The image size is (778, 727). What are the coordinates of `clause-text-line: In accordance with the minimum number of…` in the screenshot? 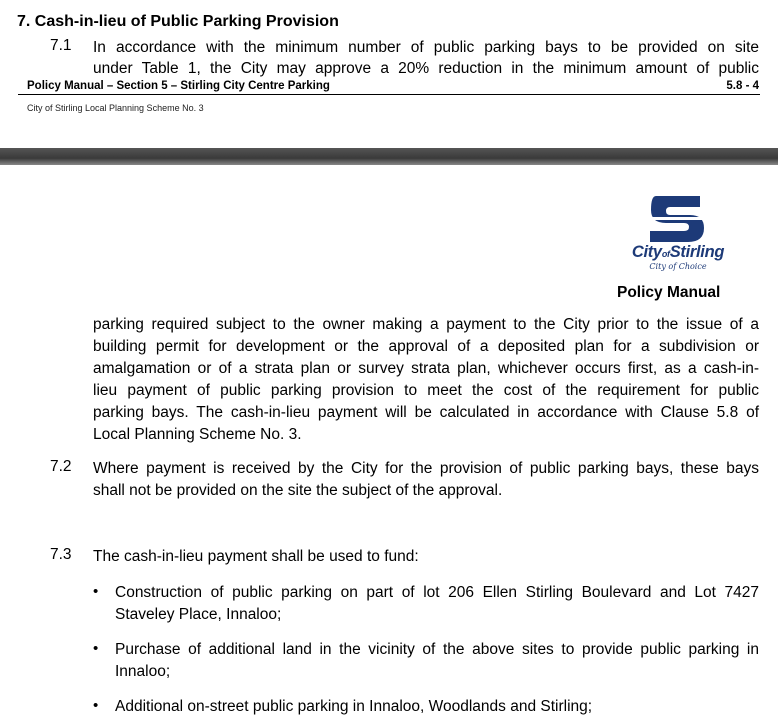 It's located at (426, 47).